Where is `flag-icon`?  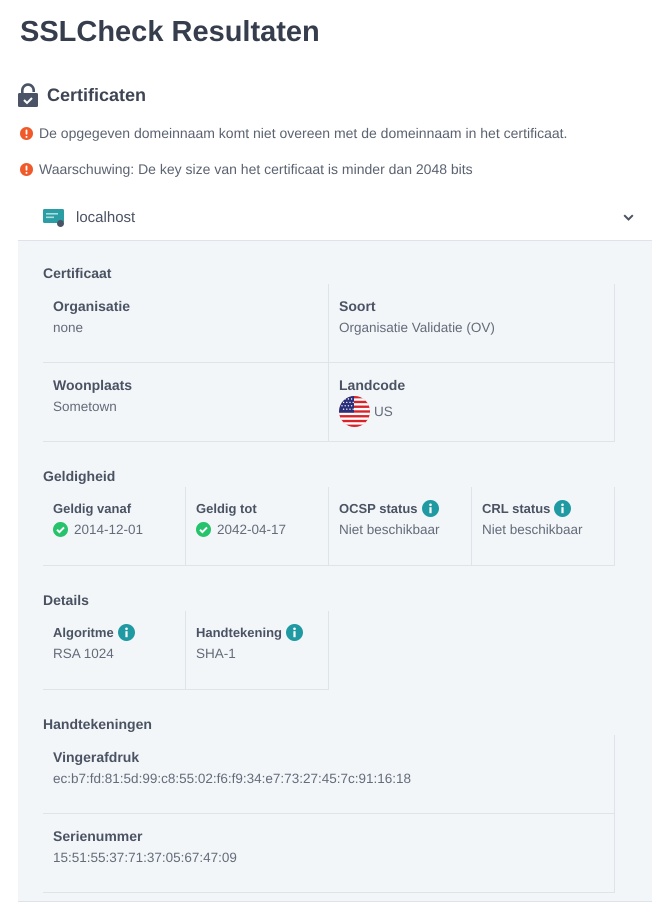
flag-icon is located at coordinates (354, 411).